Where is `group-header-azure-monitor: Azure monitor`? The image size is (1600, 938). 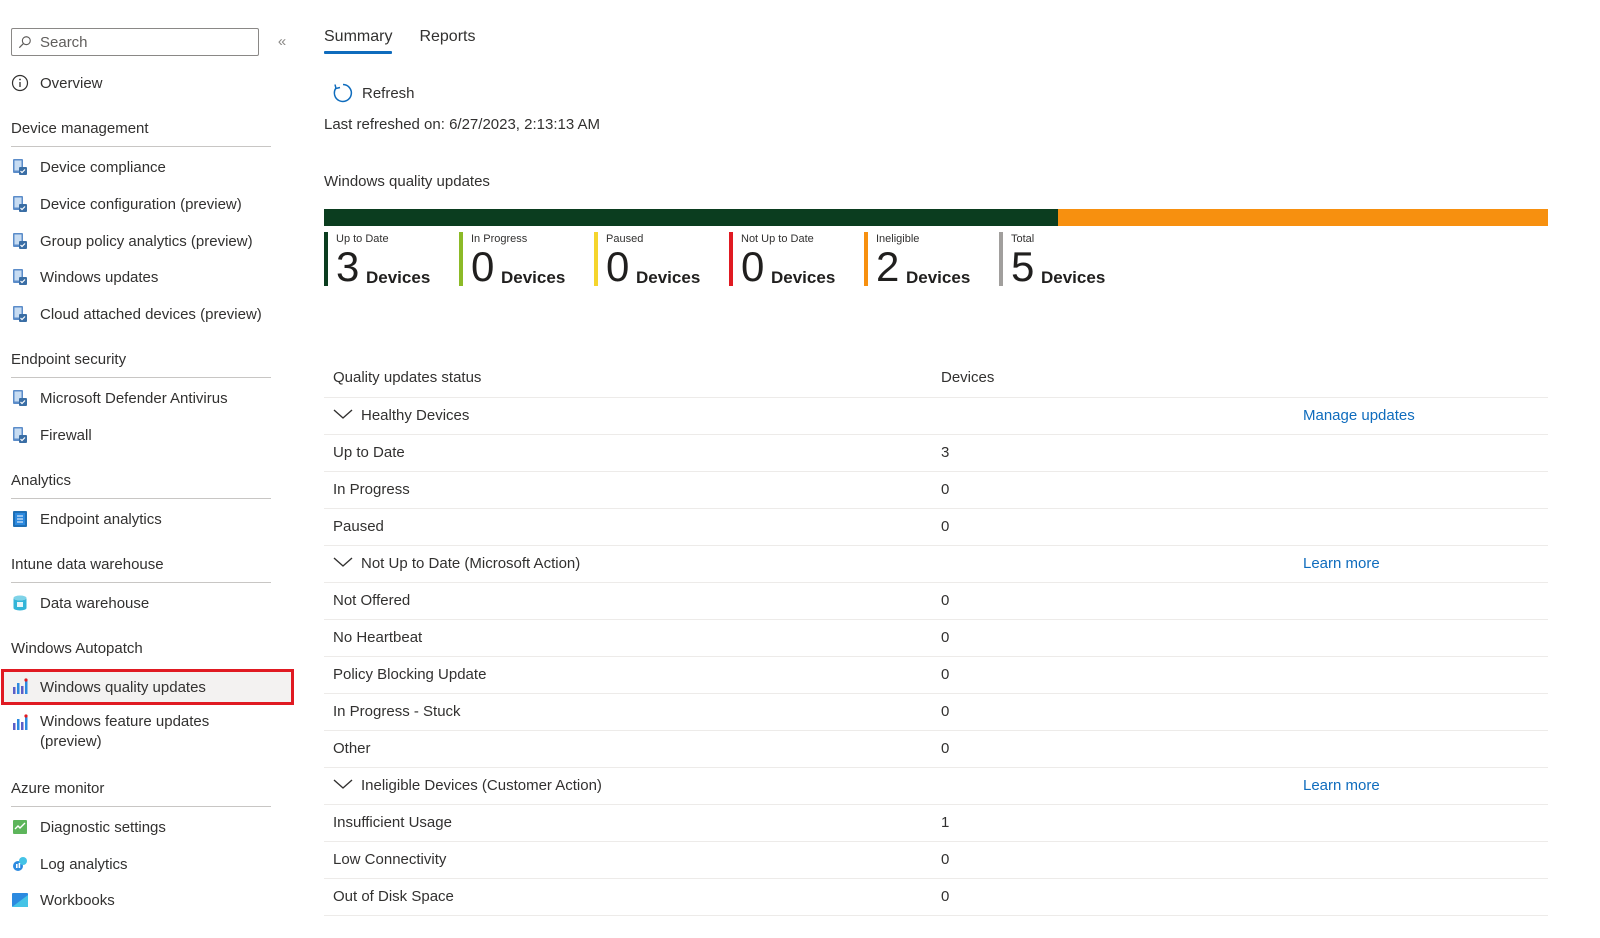 group-header-azure-monitor: Azure monitor is located at coordinates (141, 793).